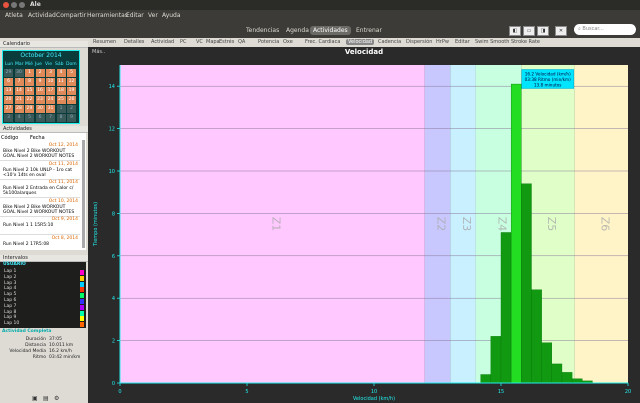 Image resolution: width=640 pixels, height=403 pixels. Describe the element at coordinates (19, 118) in the screenshot. I see `calendar-day: 4` at that location.